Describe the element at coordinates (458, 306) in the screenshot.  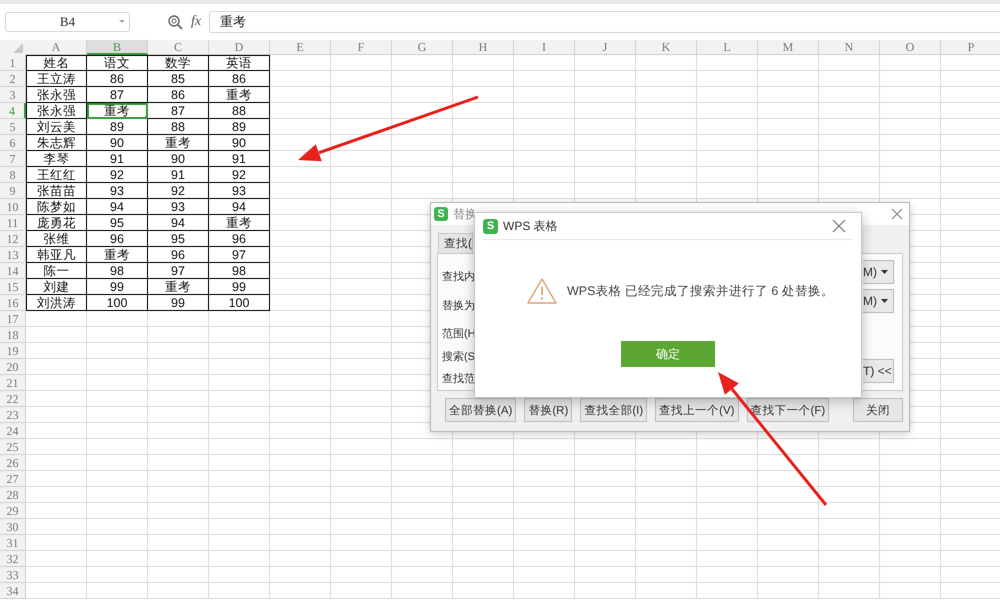
I see `field-label: 替换为` at that location.